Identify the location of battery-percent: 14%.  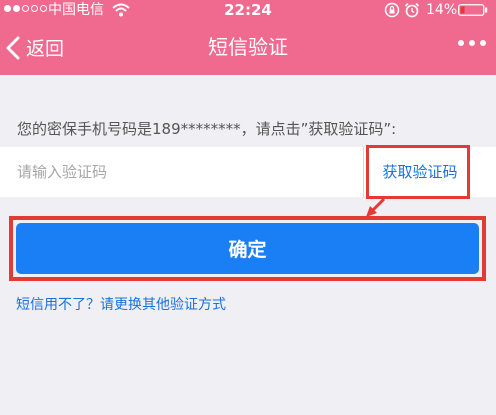
(442, 10).